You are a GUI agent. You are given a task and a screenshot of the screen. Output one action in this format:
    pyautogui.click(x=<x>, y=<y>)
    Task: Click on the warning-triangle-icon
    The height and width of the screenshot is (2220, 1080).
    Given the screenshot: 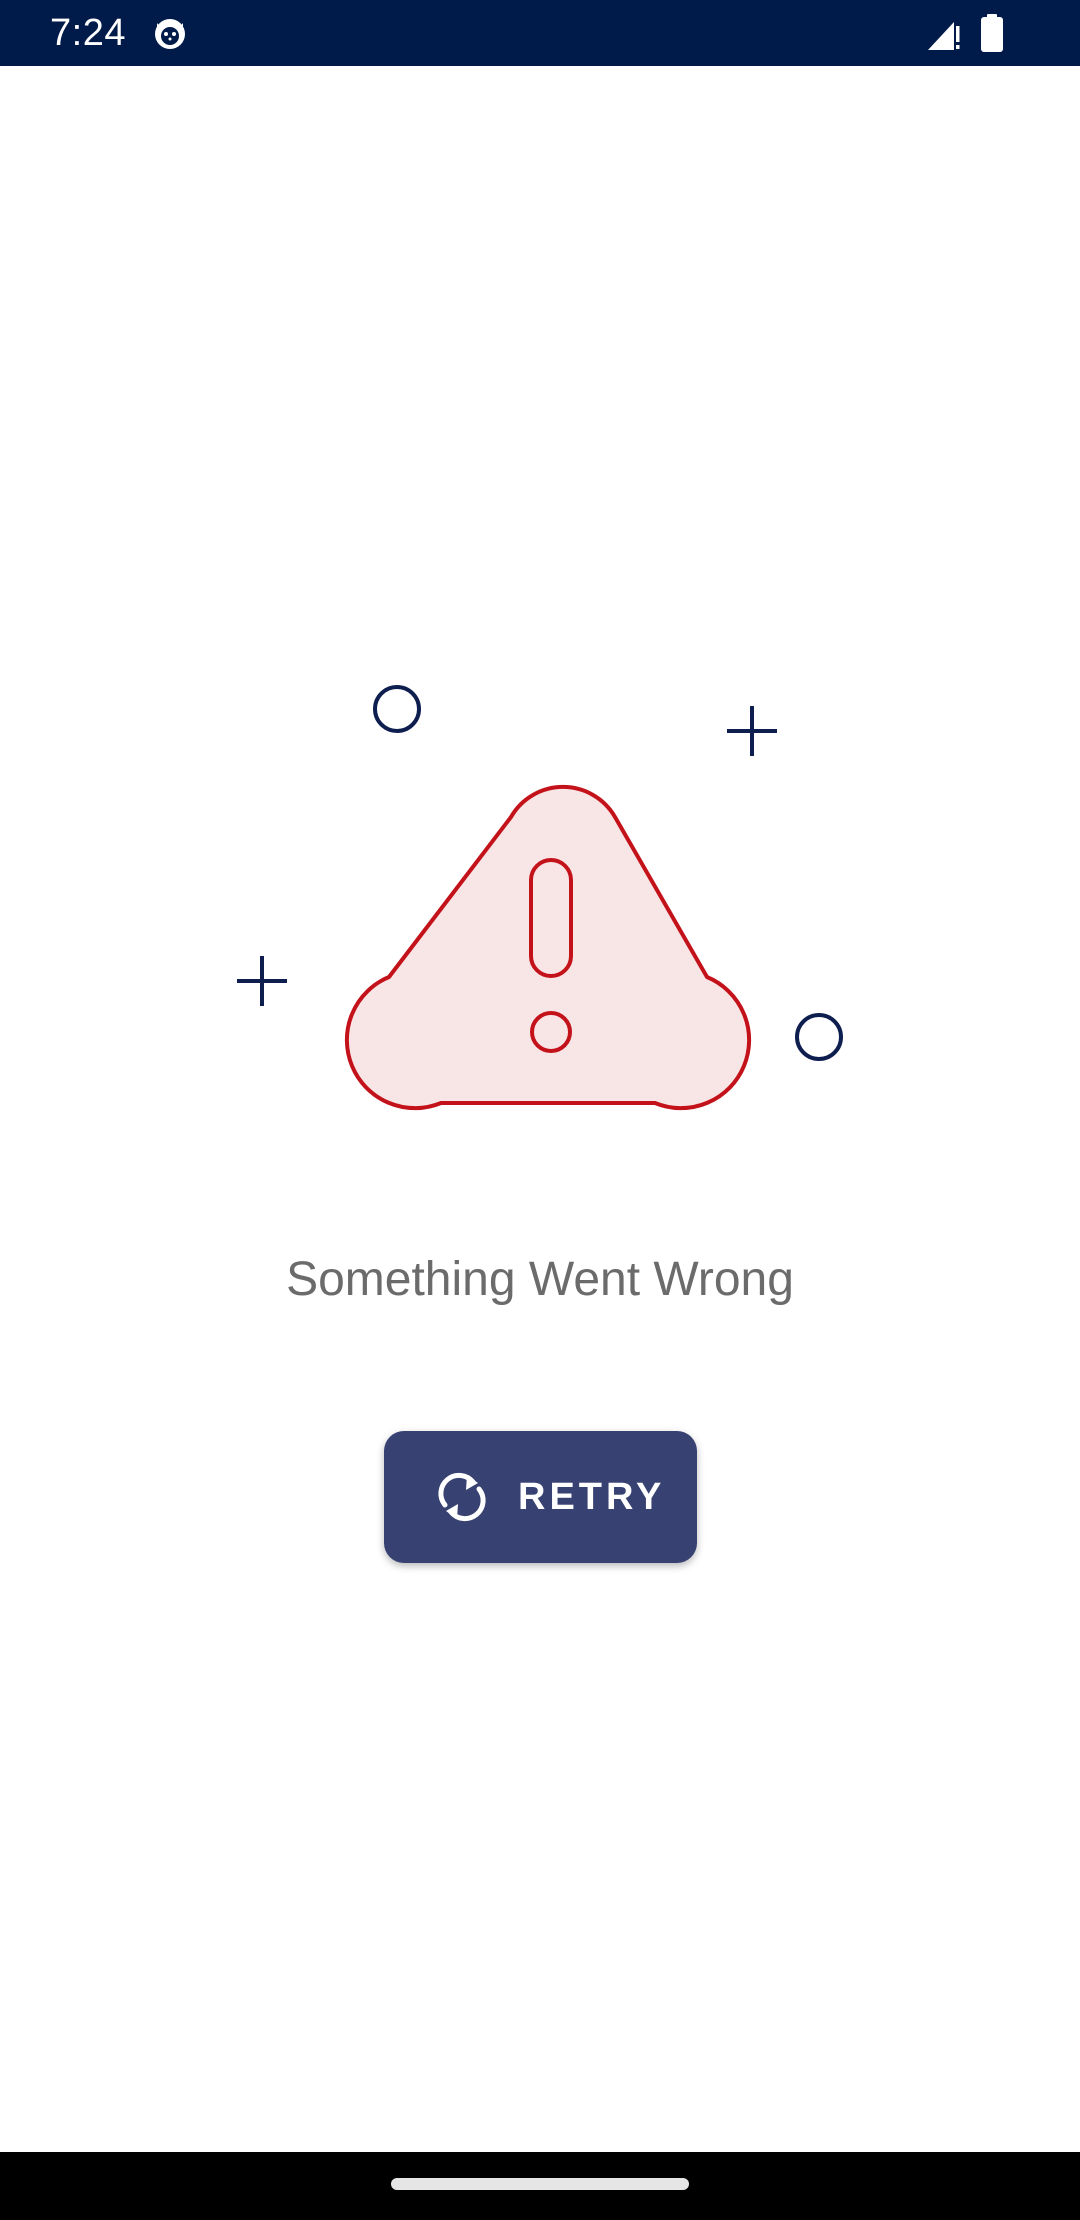 What is the action you would take?
    pyautogui.click(x=548, y=947)
    